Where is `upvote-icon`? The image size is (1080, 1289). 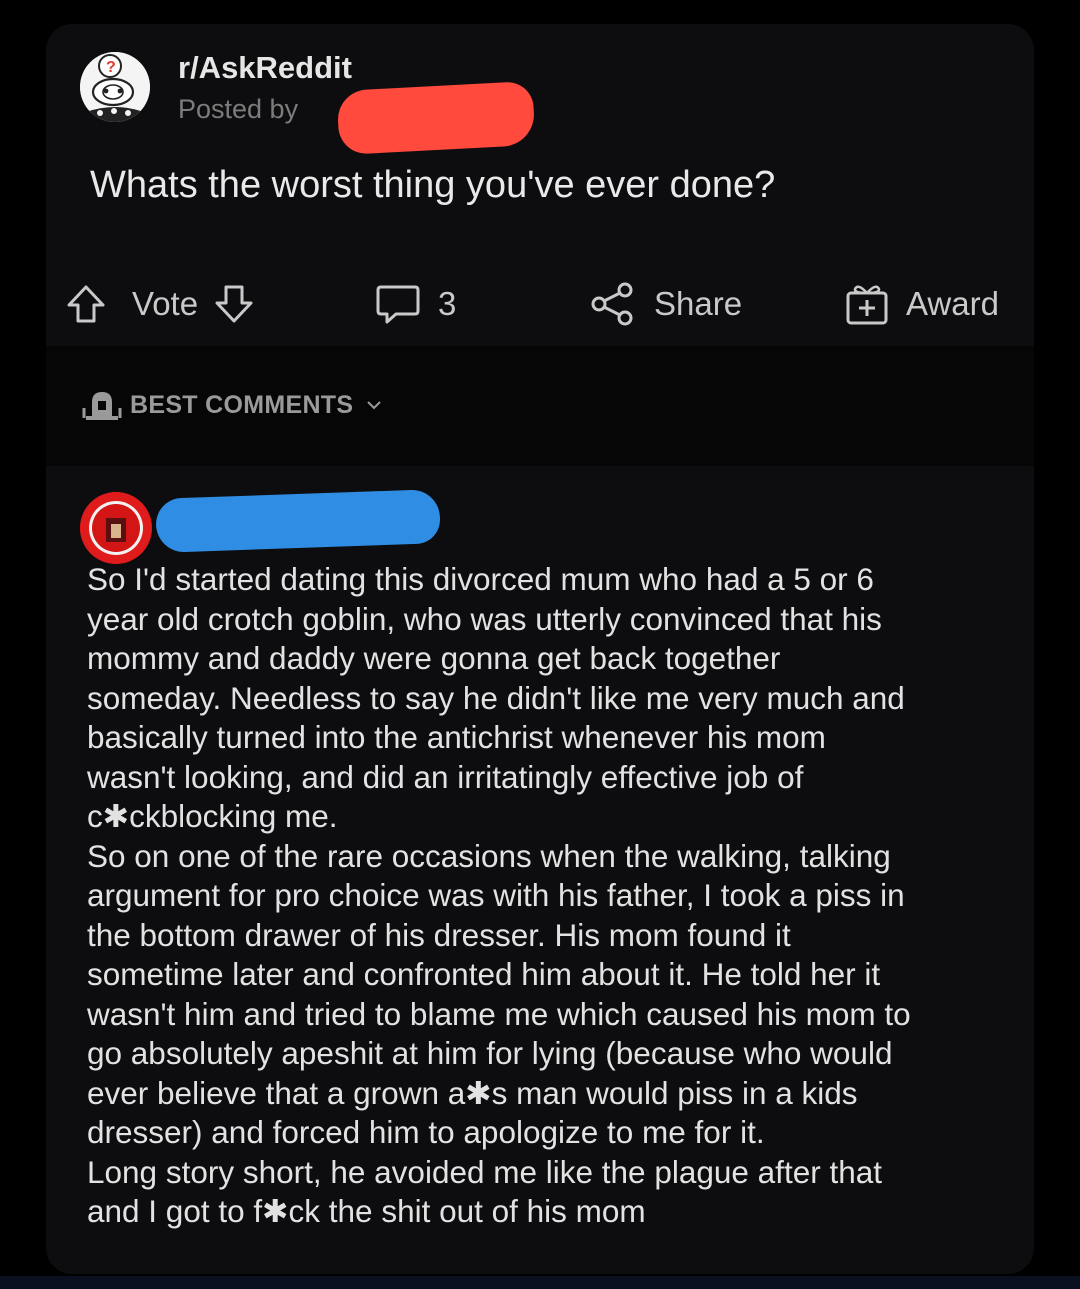 upvote-icon is located at coordinates (86, 304).